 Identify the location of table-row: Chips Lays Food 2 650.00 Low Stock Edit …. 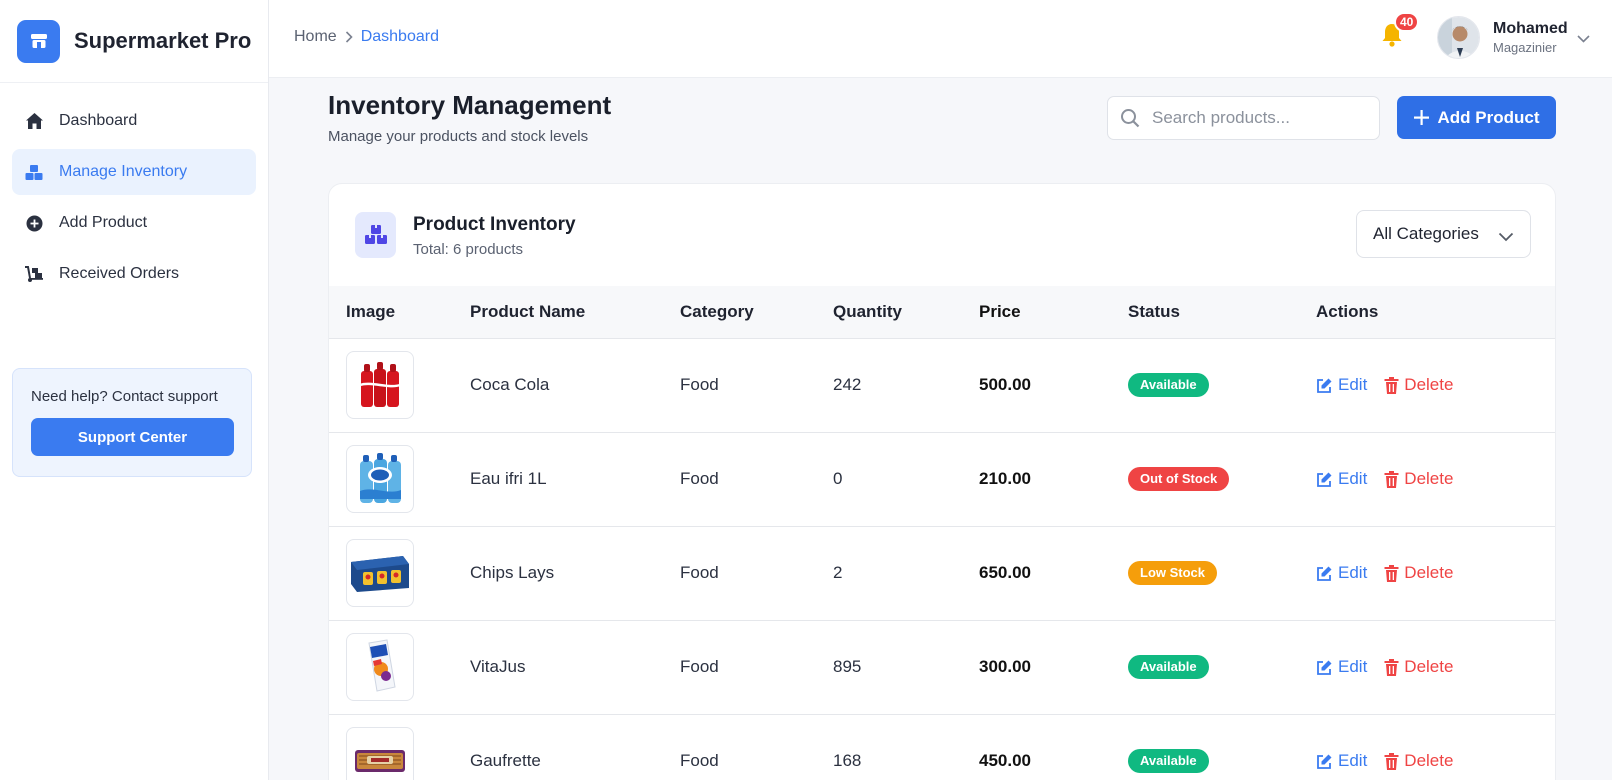
(942, 573).